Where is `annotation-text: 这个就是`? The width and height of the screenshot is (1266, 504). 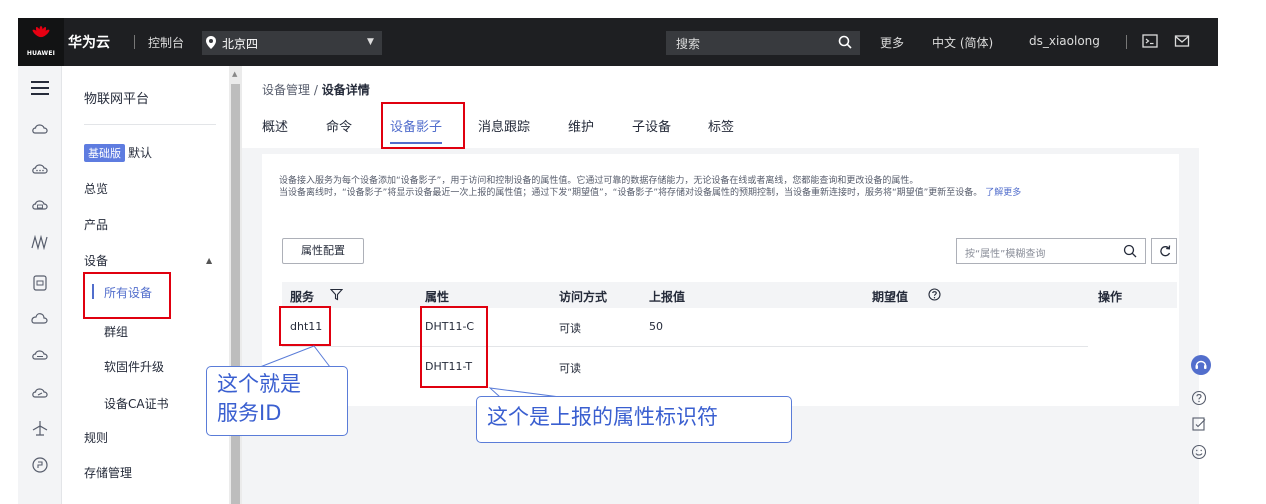 annotation-text: 这个就是 is located at coordinates (259, 384).